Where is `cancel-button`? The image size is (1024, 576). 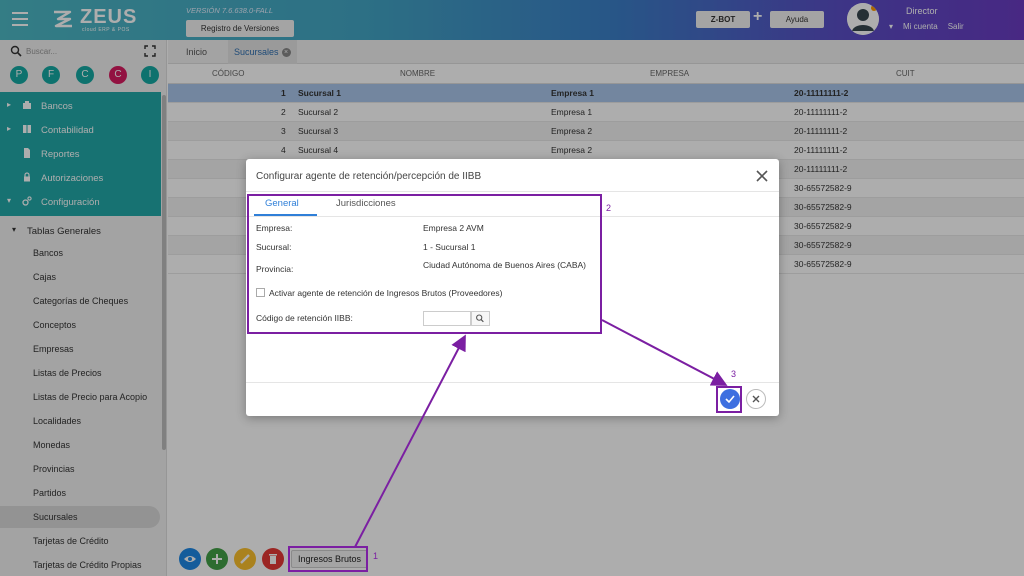 cancel-button is located at coordinates (756, 399).